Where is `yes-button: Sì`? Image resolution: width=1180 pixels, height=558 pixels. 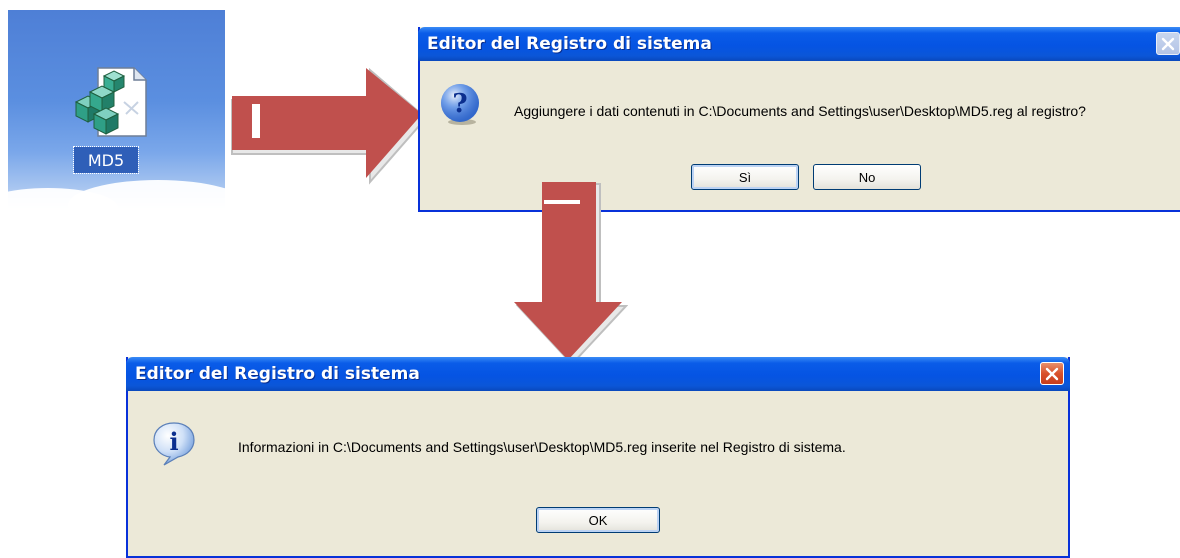 yes-button: Sì is located at coordinates (745, 177).